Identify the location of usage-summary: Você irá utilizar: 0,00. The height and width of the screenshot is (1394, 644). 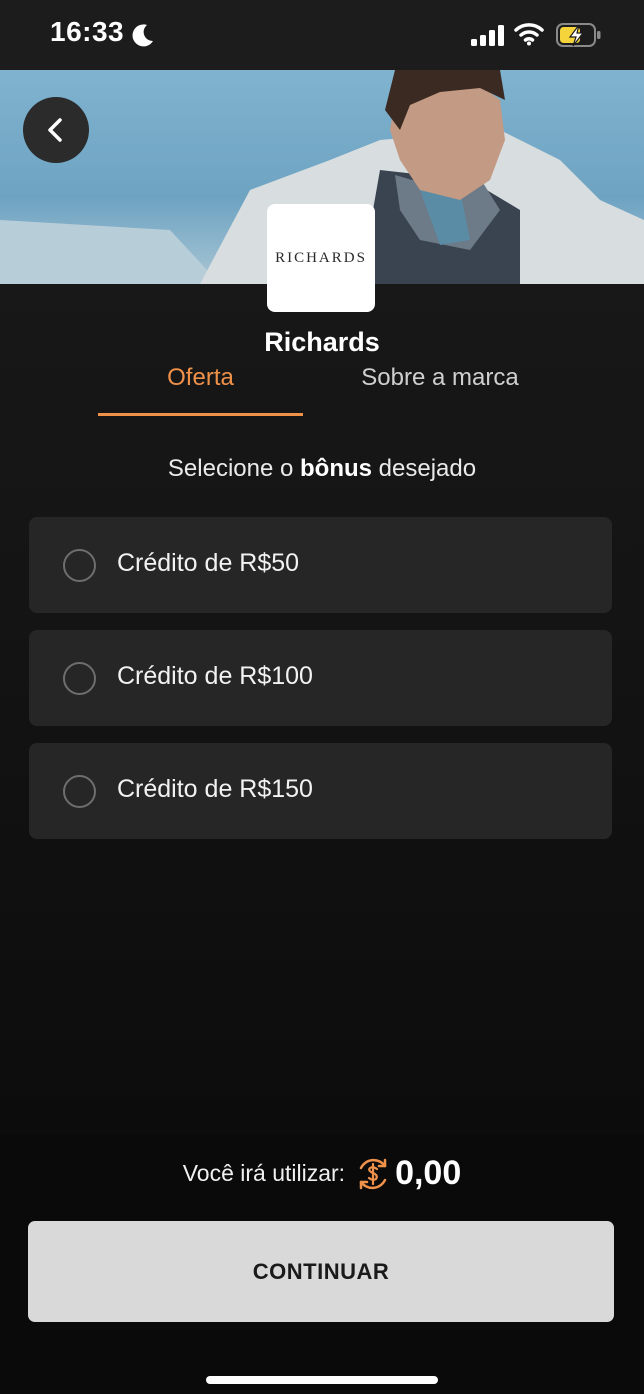
(322, 1173).